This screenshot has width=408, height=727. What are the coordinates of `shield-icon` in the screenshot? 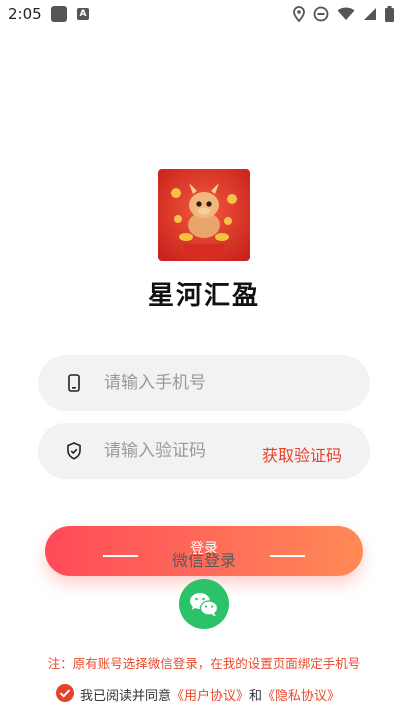 It's located at (74, 451).